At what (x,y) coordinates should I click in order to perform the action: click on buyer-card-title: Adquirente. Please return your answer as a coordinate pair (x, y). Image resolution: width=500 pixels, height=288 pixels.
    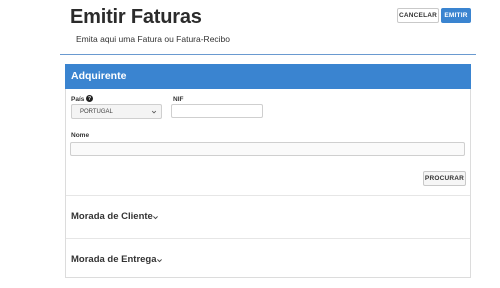
    Looking at the image, I should click on (99, 76).